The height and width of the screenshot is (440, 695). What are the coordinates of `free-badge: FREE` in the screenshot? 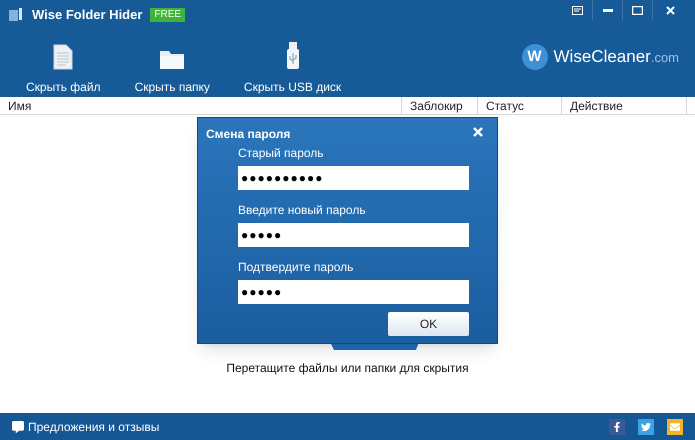 It's located at (168, 15).